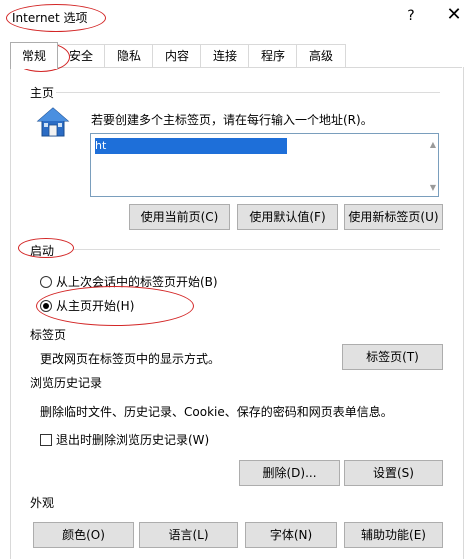 The width and height of the screenshot is (472, 559). I want to click on history-section-header: 浏览历史记录, so click(66, 383).